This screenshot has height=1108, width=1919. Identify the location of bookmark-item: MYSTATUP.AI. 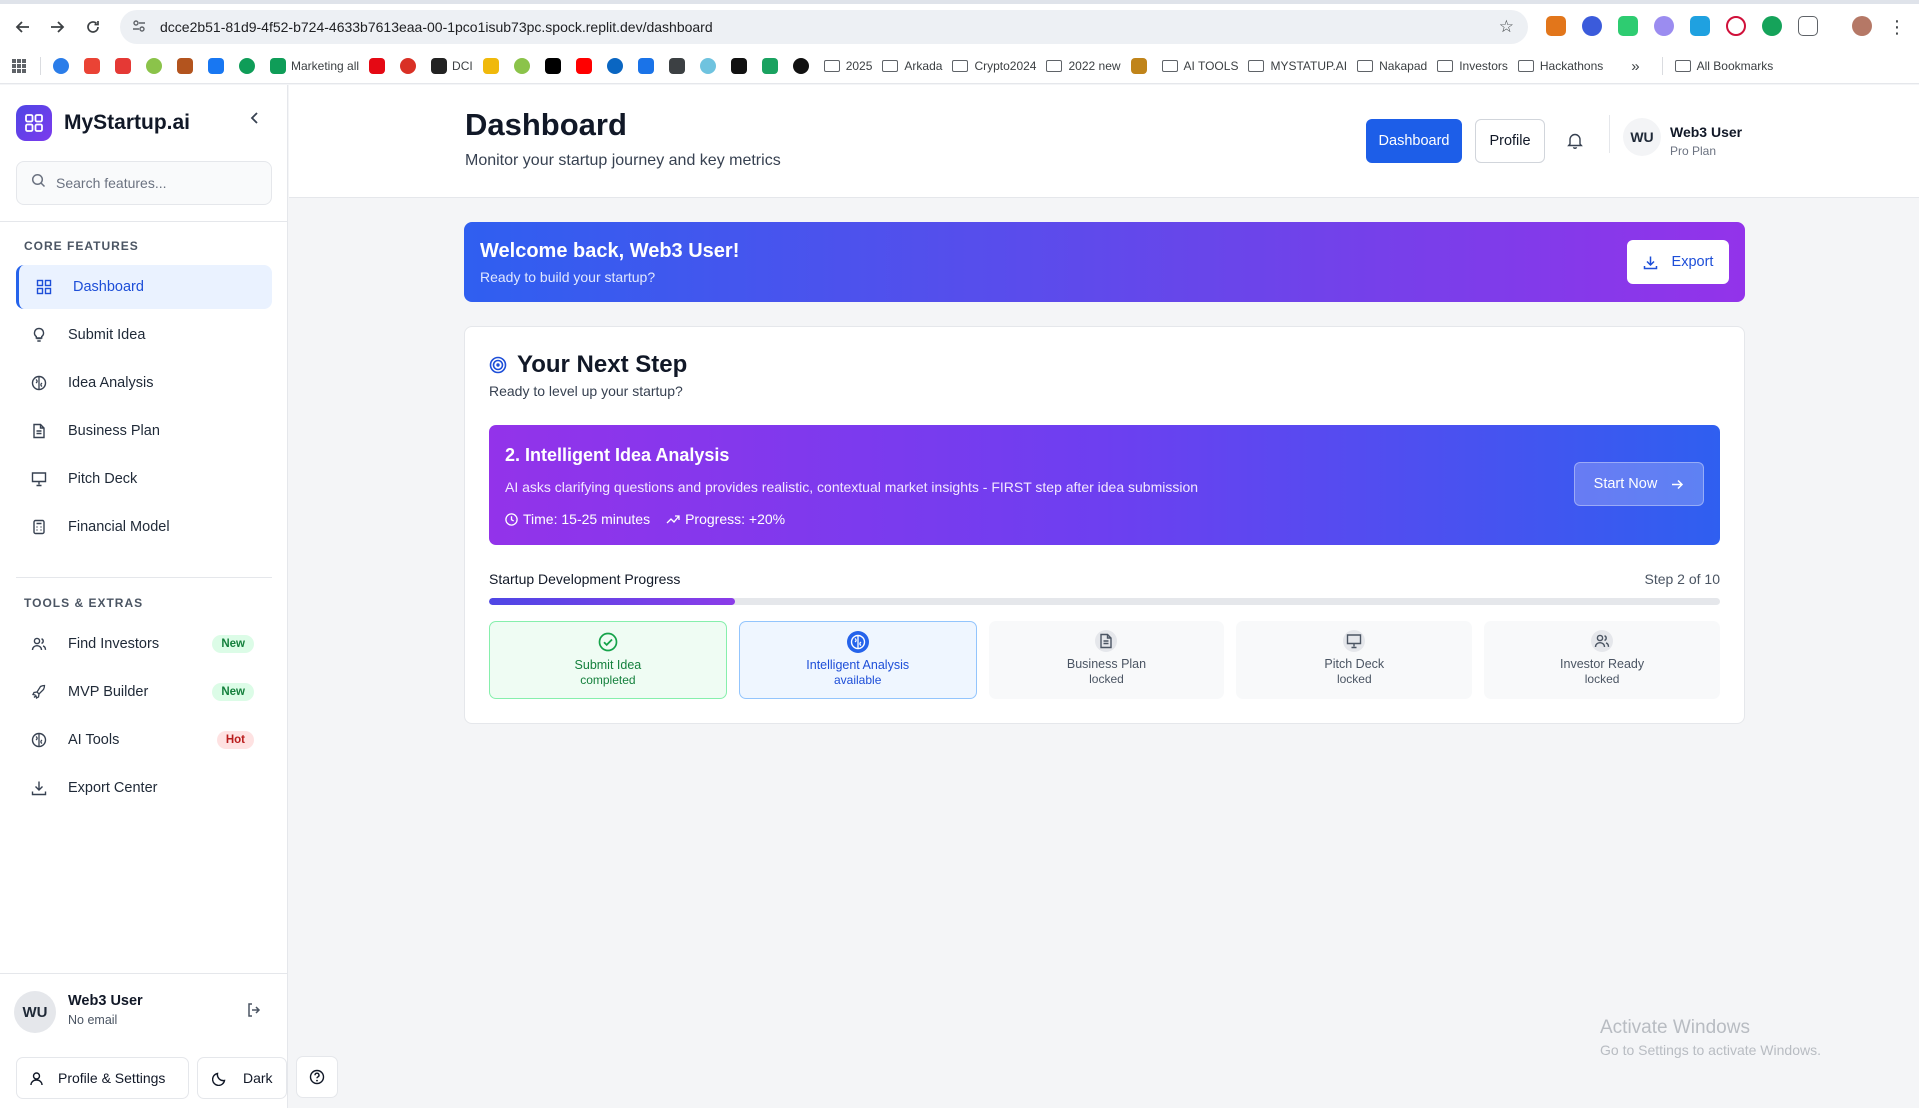
(1297, 66).